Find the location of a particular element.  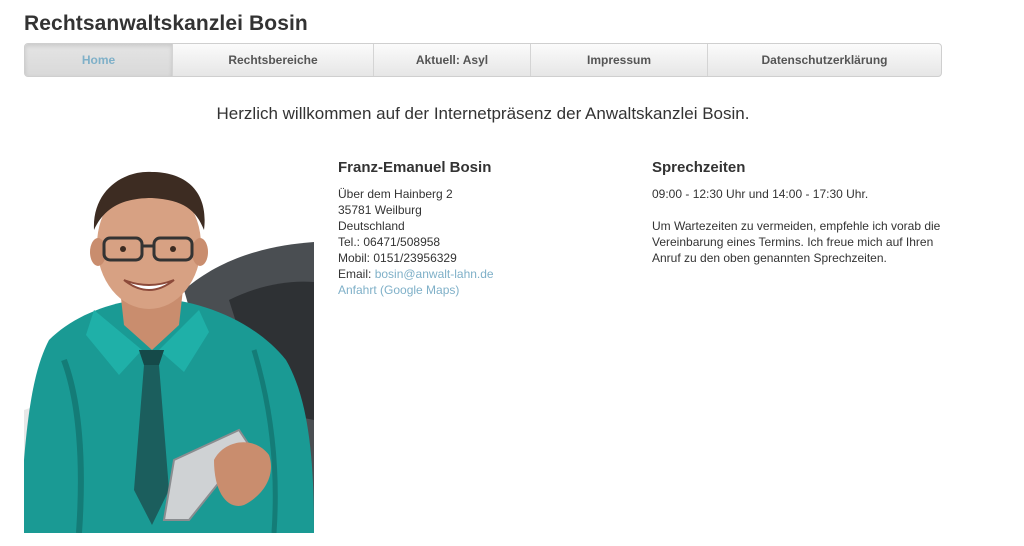

nav-item-home: Home is located at coordinates (99, 60).